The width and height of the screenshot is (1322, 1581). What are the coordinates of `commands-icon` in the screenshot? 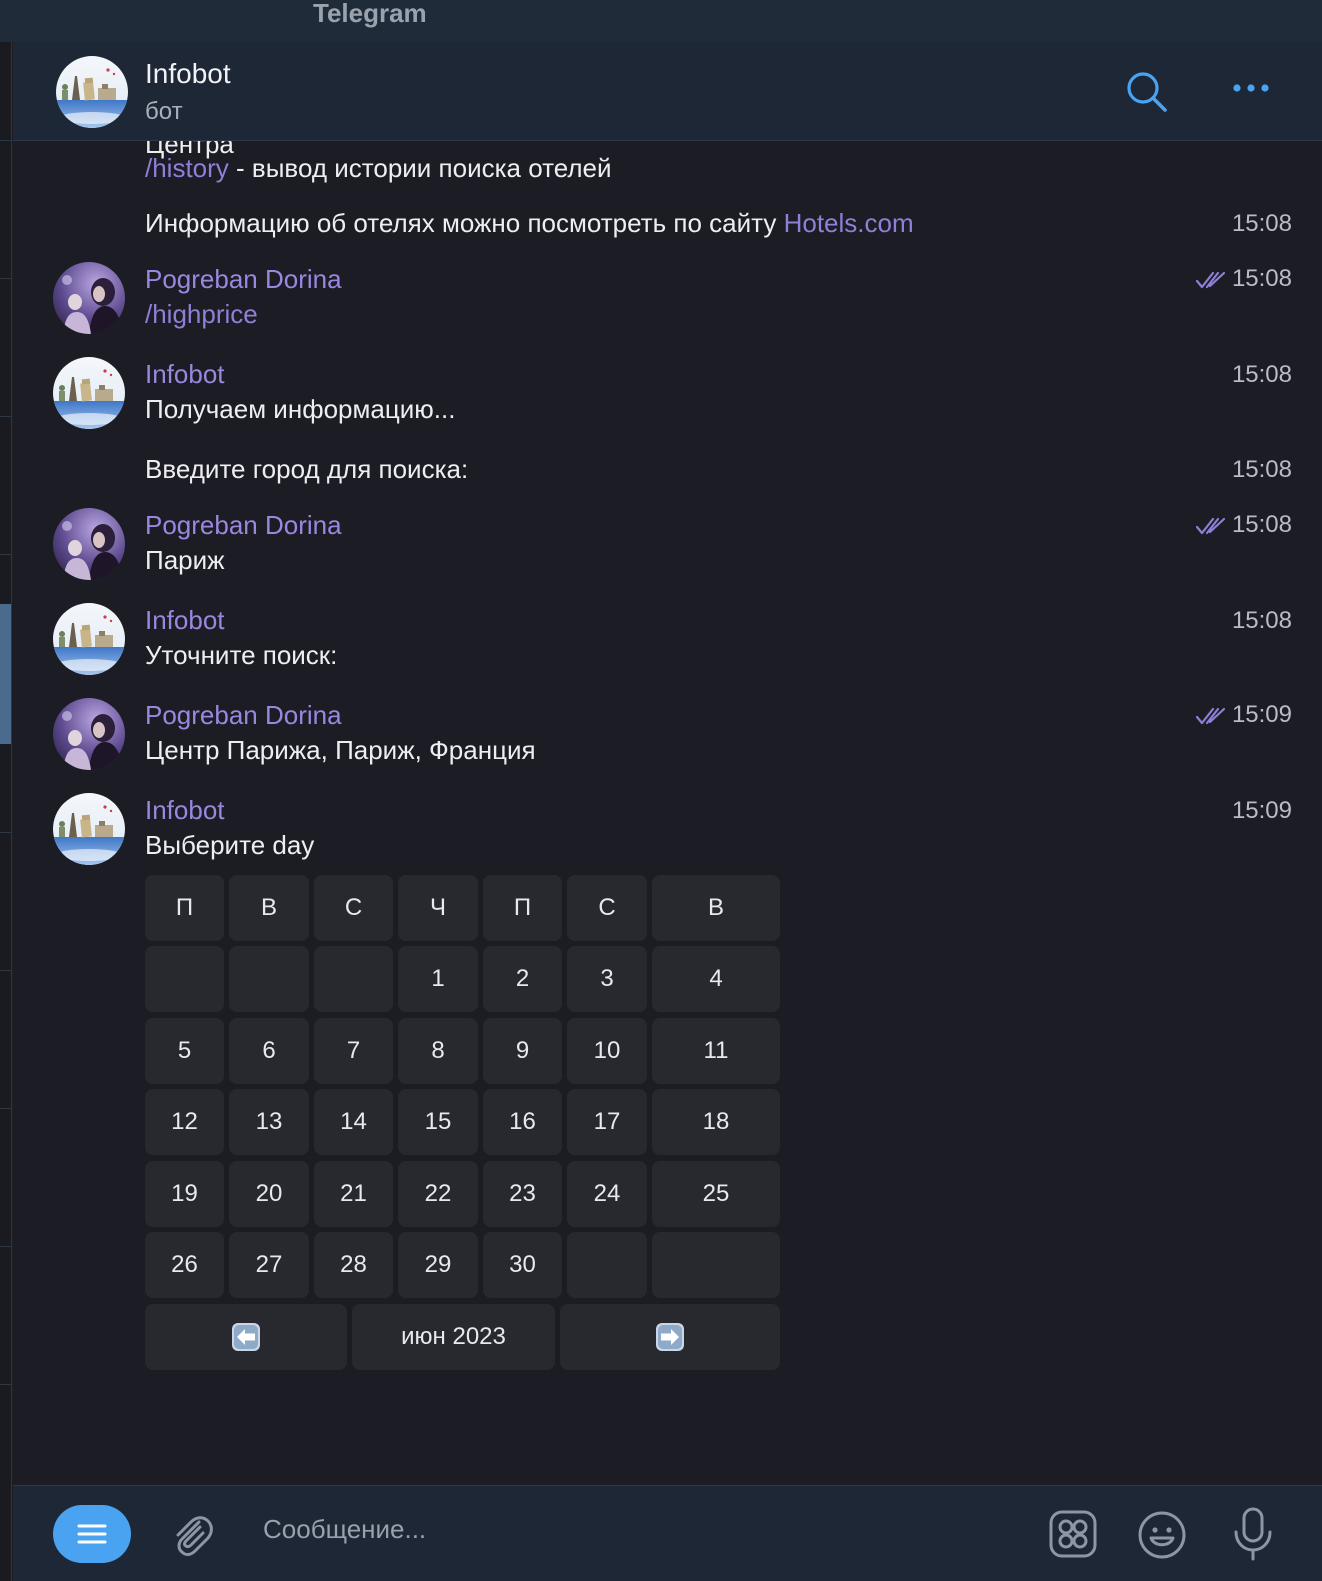 It's located at (1073, 1536).